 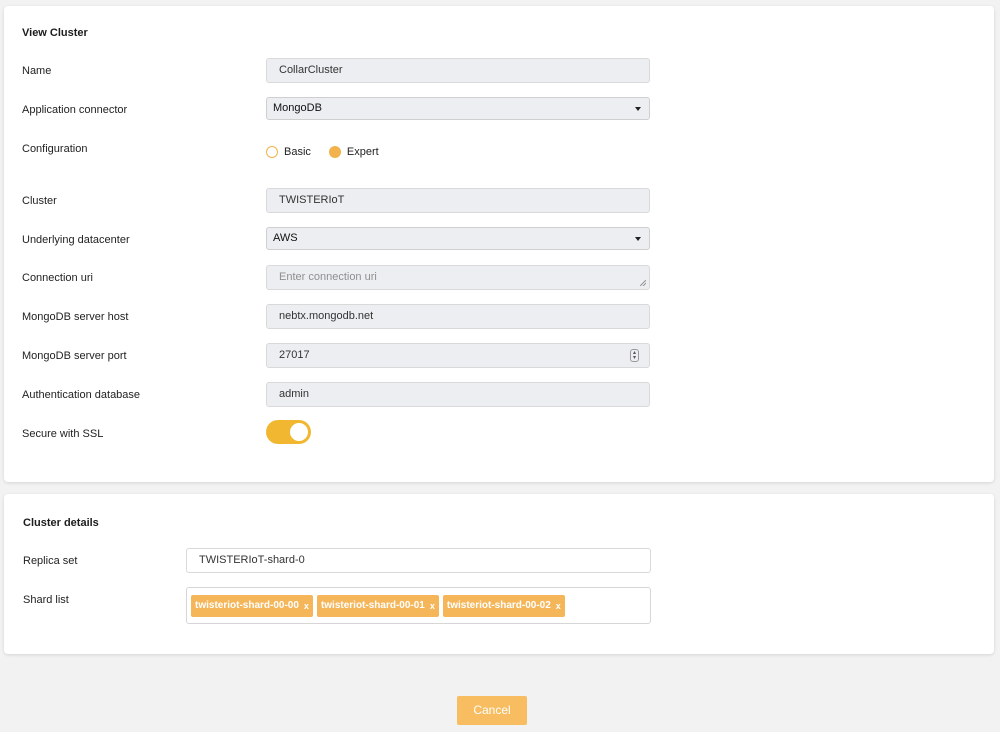 I want to click on server-host-field: nebtx.mongodb.net, so click(x=458, y=316).